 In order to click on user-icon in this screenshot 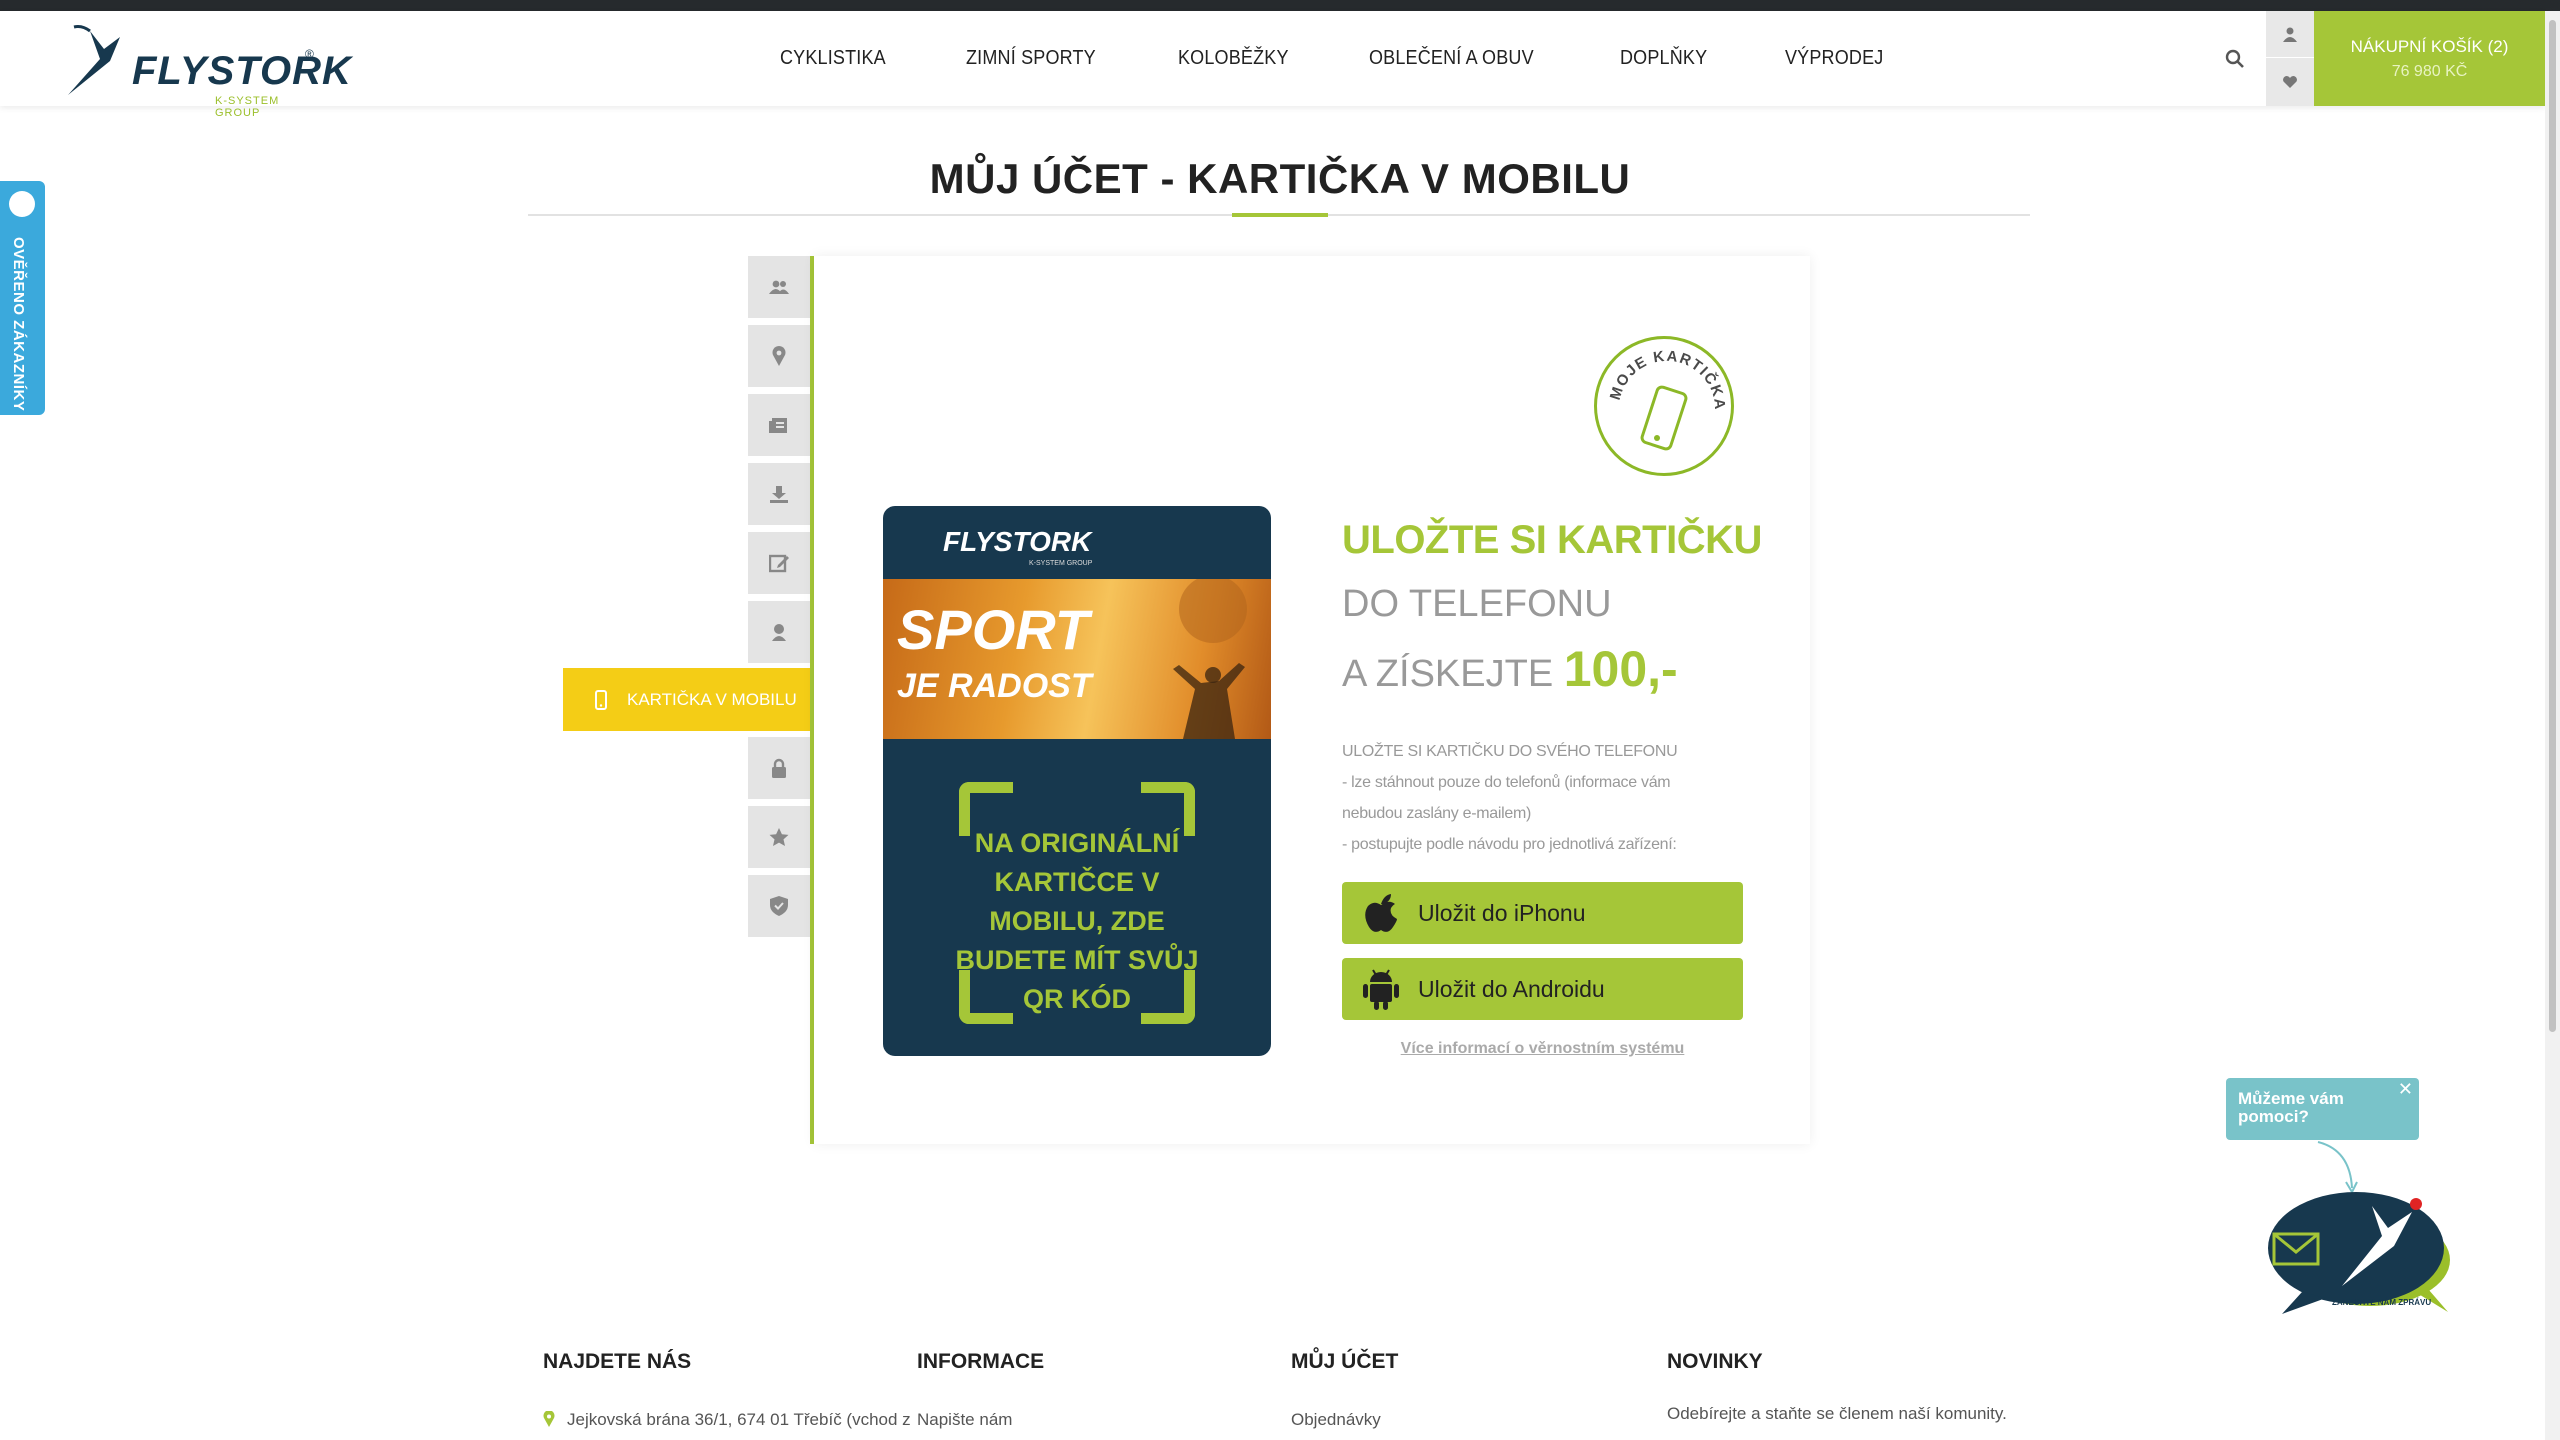, I will do `click(2290, 34)`.